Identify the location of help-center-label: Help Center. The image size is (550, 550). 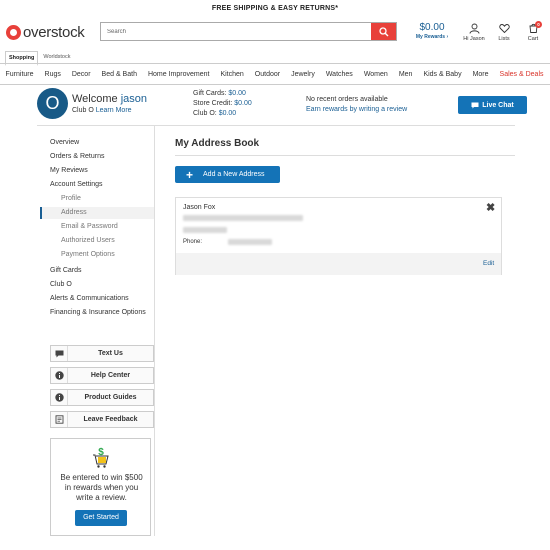
(110, 375).